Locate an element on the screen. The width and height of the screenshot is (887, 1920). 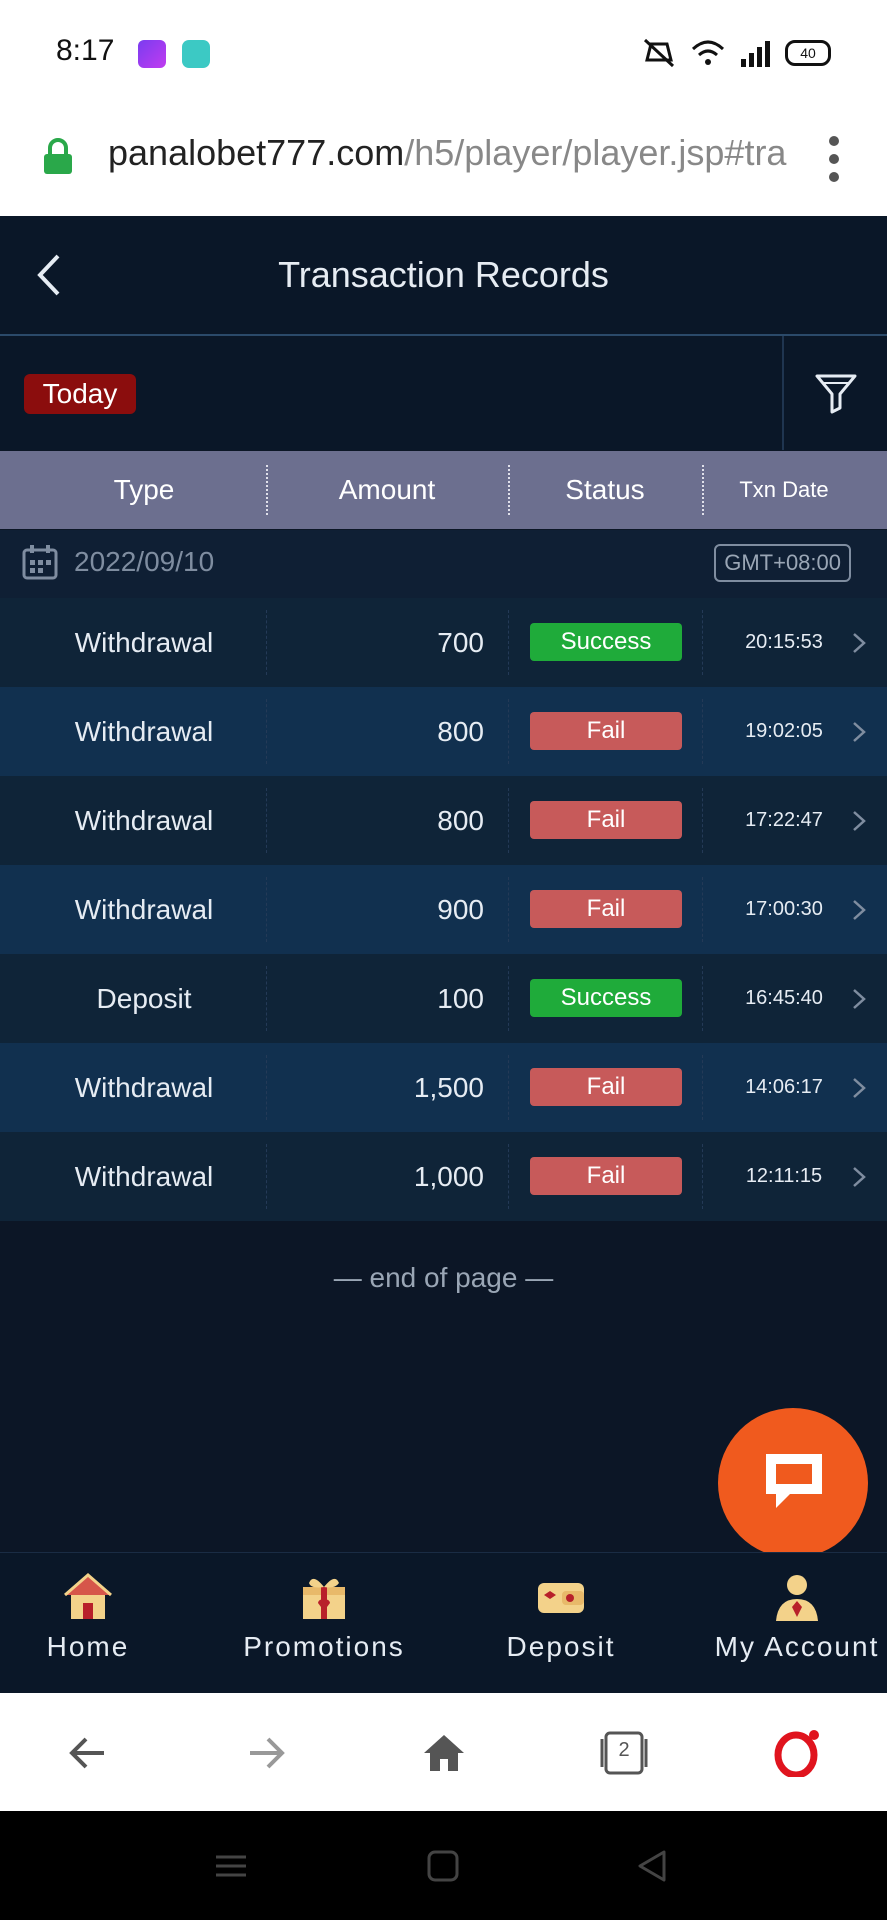
table-row: Withdrawal 900 Fail 17:00:30 is located at coordinates (443, 909).